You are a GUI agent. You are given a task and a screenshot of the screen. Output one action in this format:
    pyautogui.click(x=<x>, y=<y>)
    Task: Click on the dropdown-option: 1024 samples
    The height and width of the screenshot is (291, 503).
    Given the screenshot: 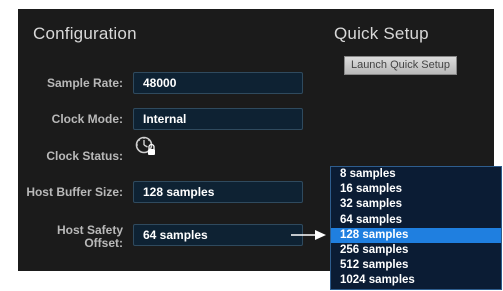 What is the action you would take?
    pyautogui.click(x=416, y=280)
    